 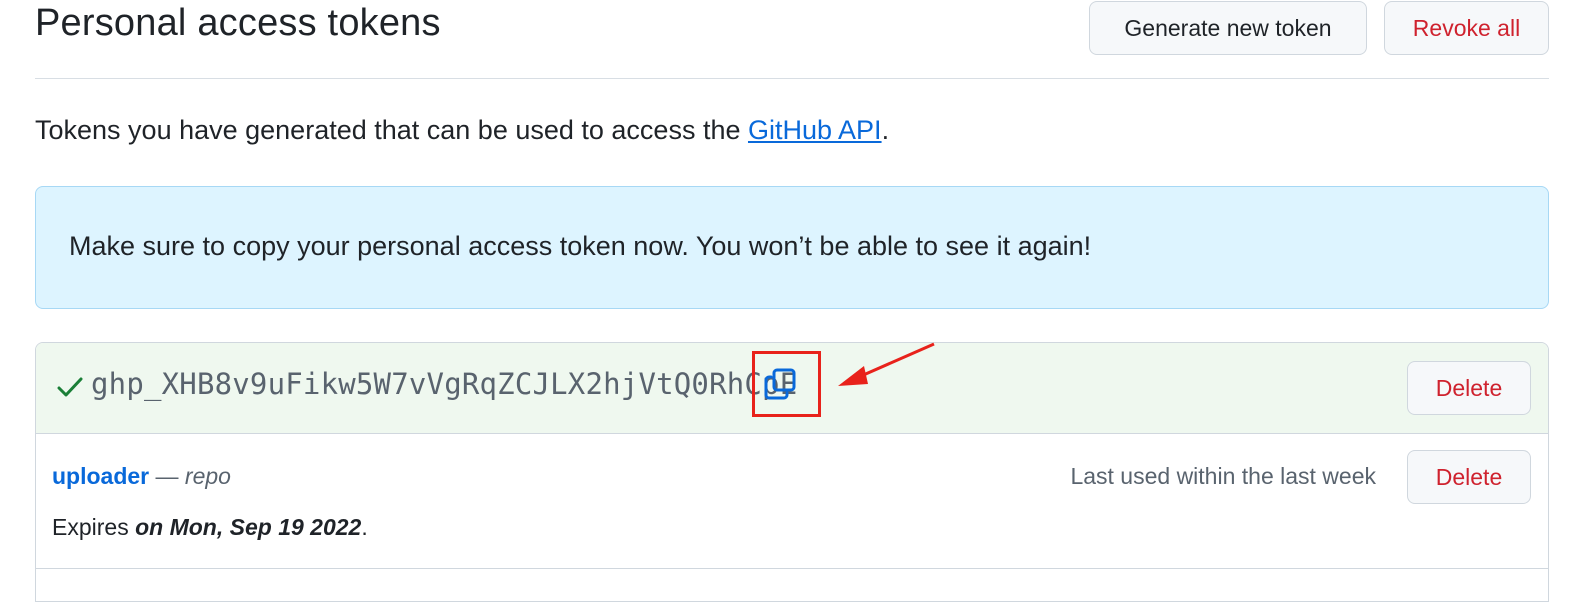 I want to click on expires-prefix: Expires, so click(x=94, y=527).